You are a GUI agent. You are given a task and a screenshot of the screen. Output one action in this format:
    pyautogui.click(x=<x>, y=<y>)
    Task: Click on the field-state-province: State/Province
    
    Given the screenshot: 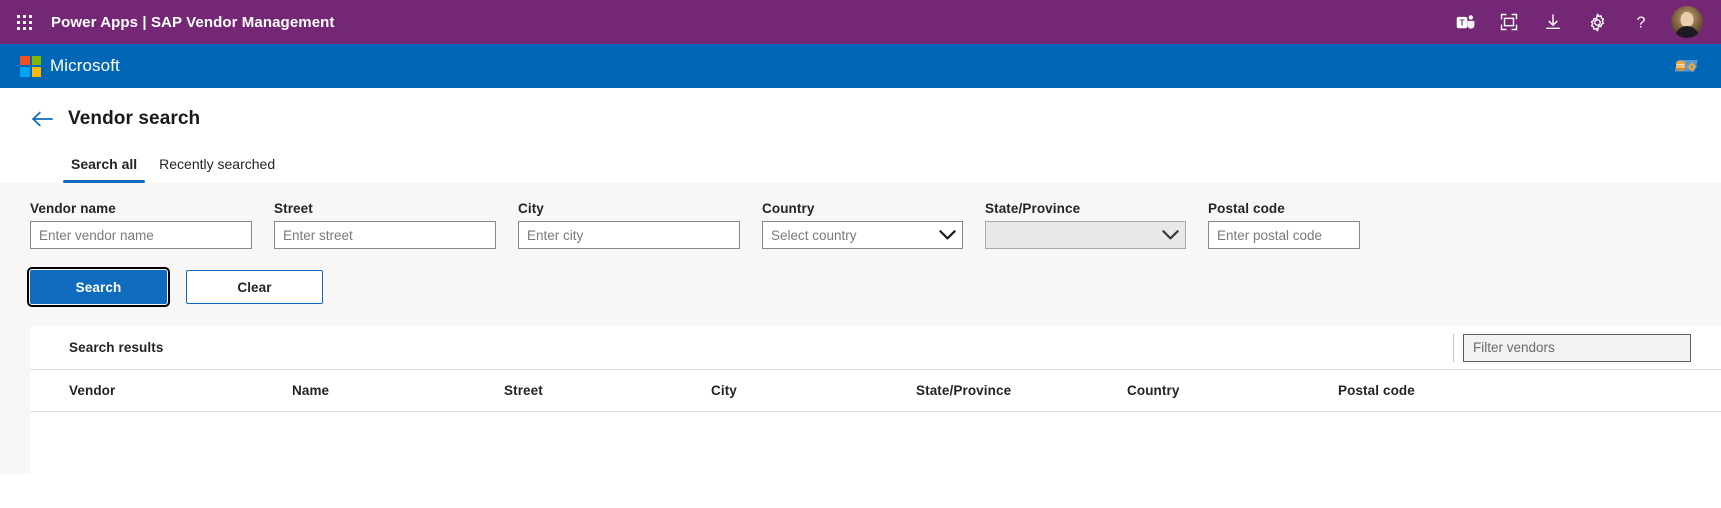 What is the action you would take?
    pyautogui.click(x=1085, y=225)
    